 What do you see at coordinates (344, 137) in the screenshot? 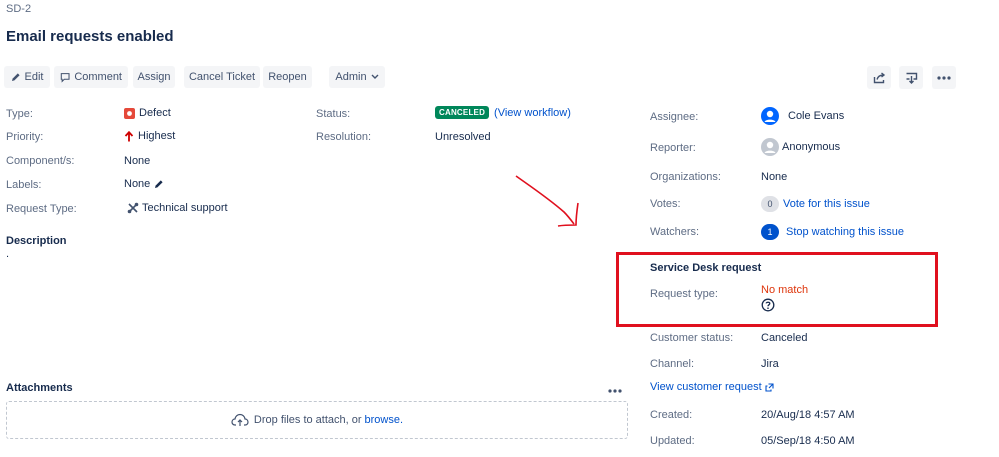
I see `resolution-label: Resolution:` at bounding box center [344, 137].